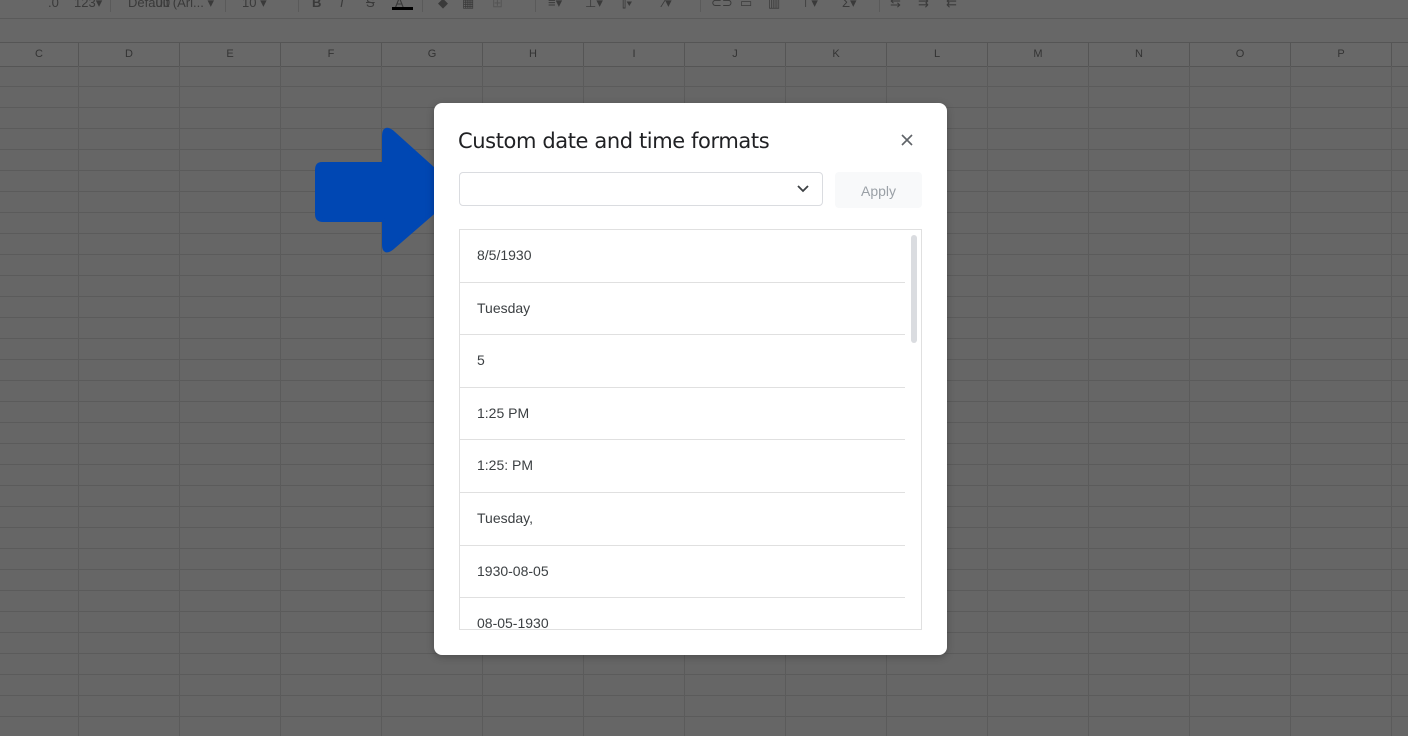 This screenshot has height=736, width=1408. Describe the element at coordinates (533, 54) in the screenshot. I see `column-header-h: H` at that location.